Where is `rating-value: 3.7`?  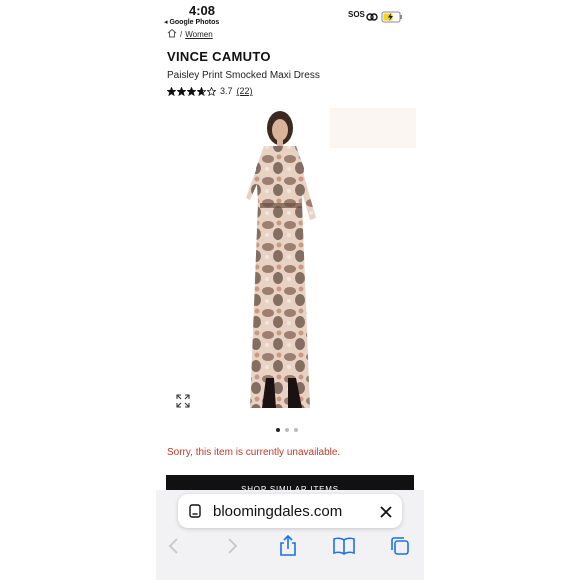
rating-value: 3.7 is located at coordinates (226, 91).